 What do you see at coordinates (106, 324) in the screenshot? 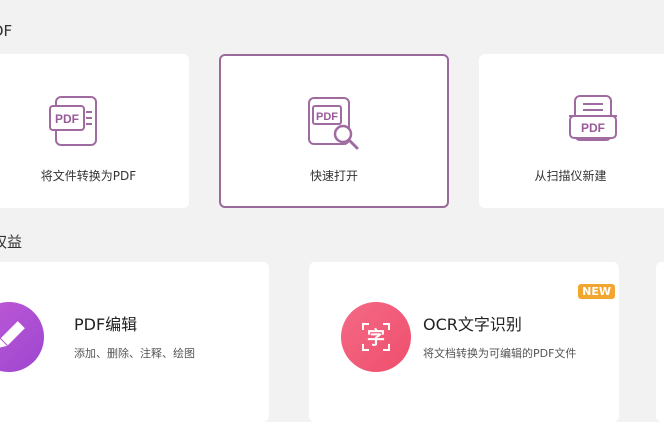
I see `pdf-edit-title: PDF编辑` at bounding box center [106, 324].